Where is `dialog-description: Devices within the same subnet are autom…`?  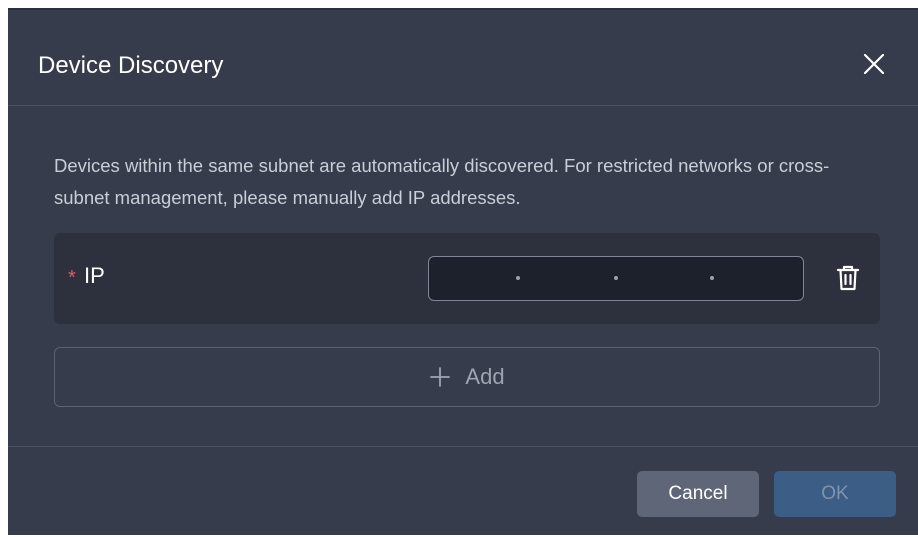 dialog-description: Devices within the same subnet are autom… is located at coordinates (442, 181).